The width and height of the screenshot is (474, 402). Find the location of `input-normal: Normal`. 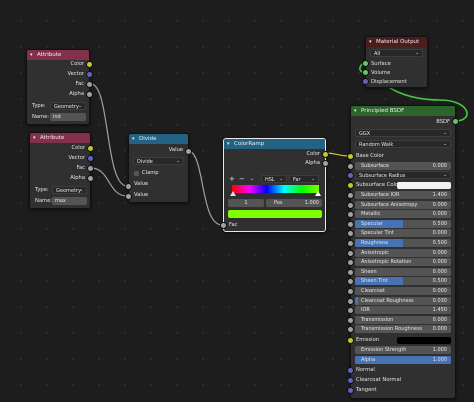

input-normal: Normal is located at coordinates (365, 370).